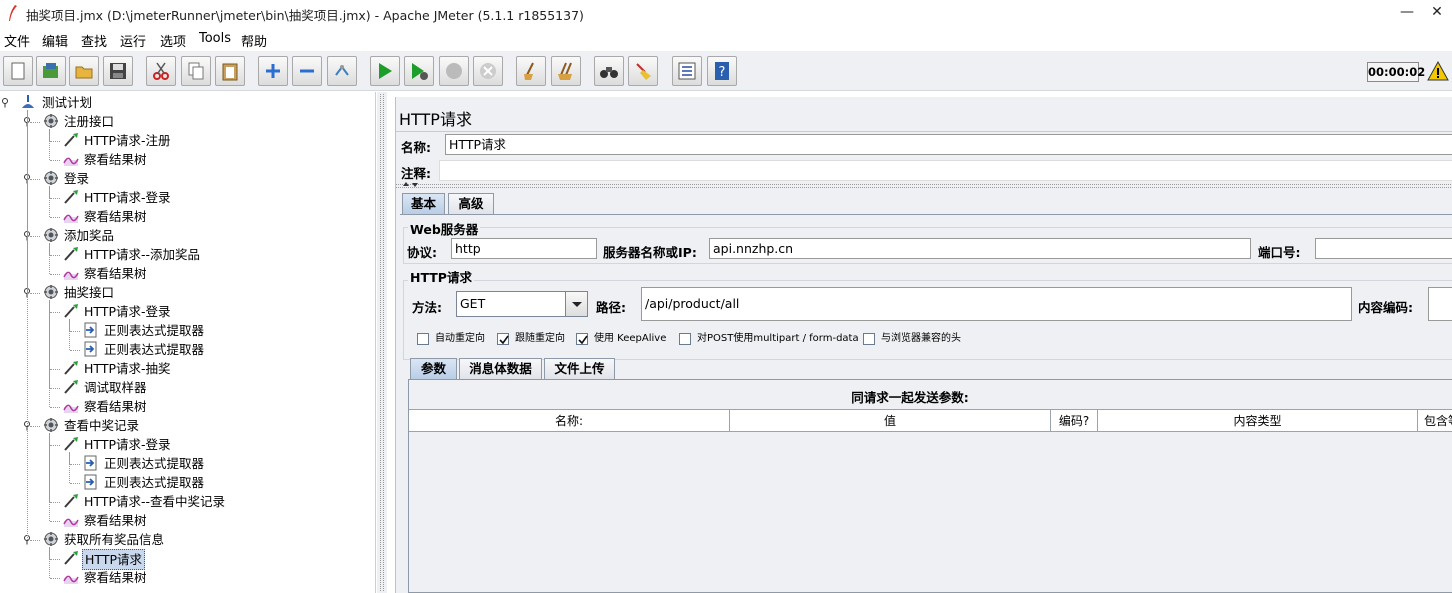  Describe the element at coordinates (1407, 13) in the screenshot. I see `minimize-button: —` at that location.